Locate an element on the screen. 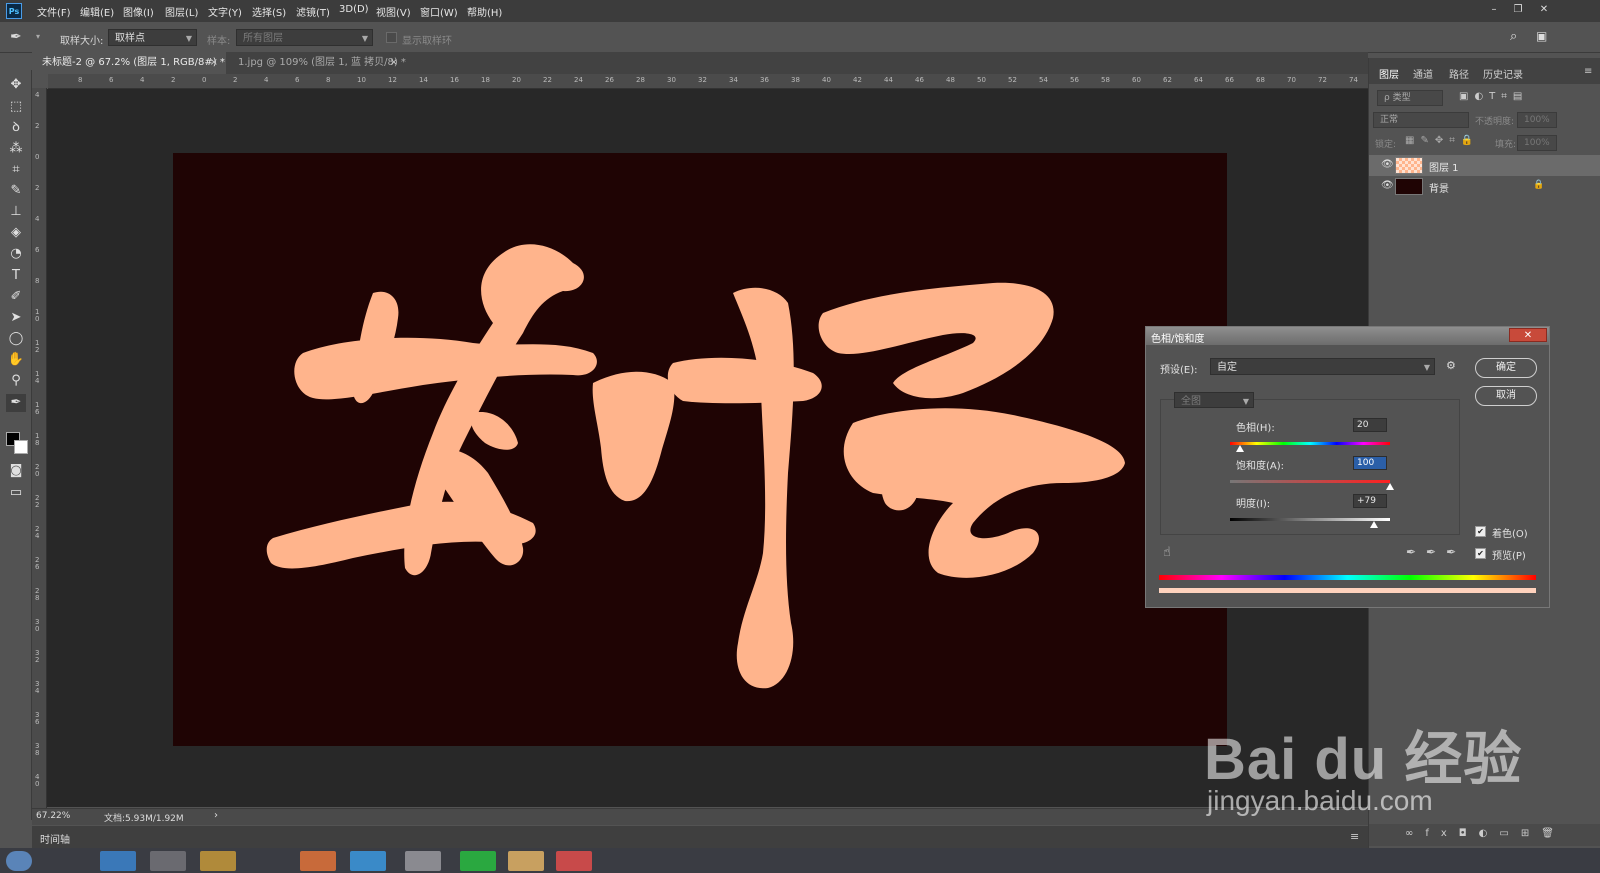  layer-action-icons: ∞fx◘◐▭⊞🗑 is located at coordinates (1485, 833).